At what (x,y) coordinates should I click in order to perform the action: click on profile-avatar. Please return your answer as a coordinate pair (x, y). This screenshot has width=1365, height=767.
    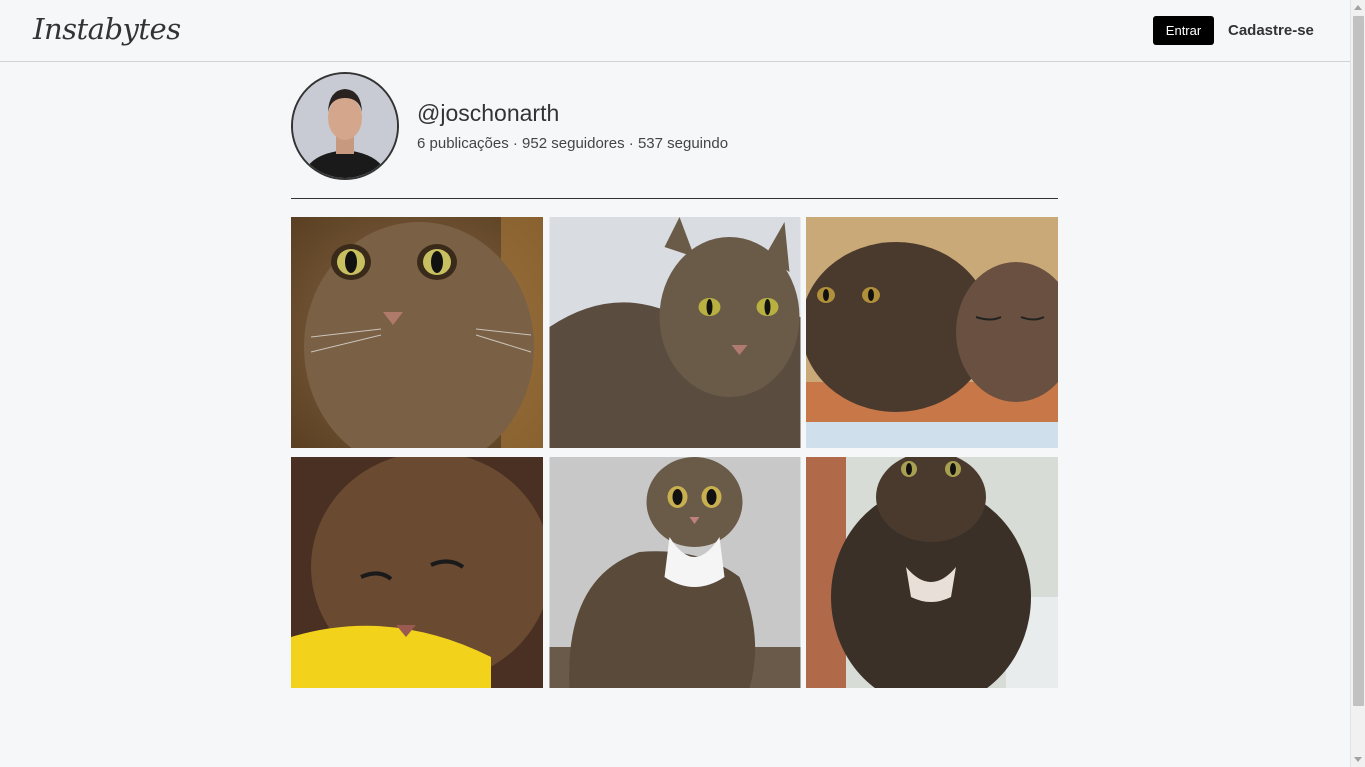
    Looking at the image, I should click on (345, 126).